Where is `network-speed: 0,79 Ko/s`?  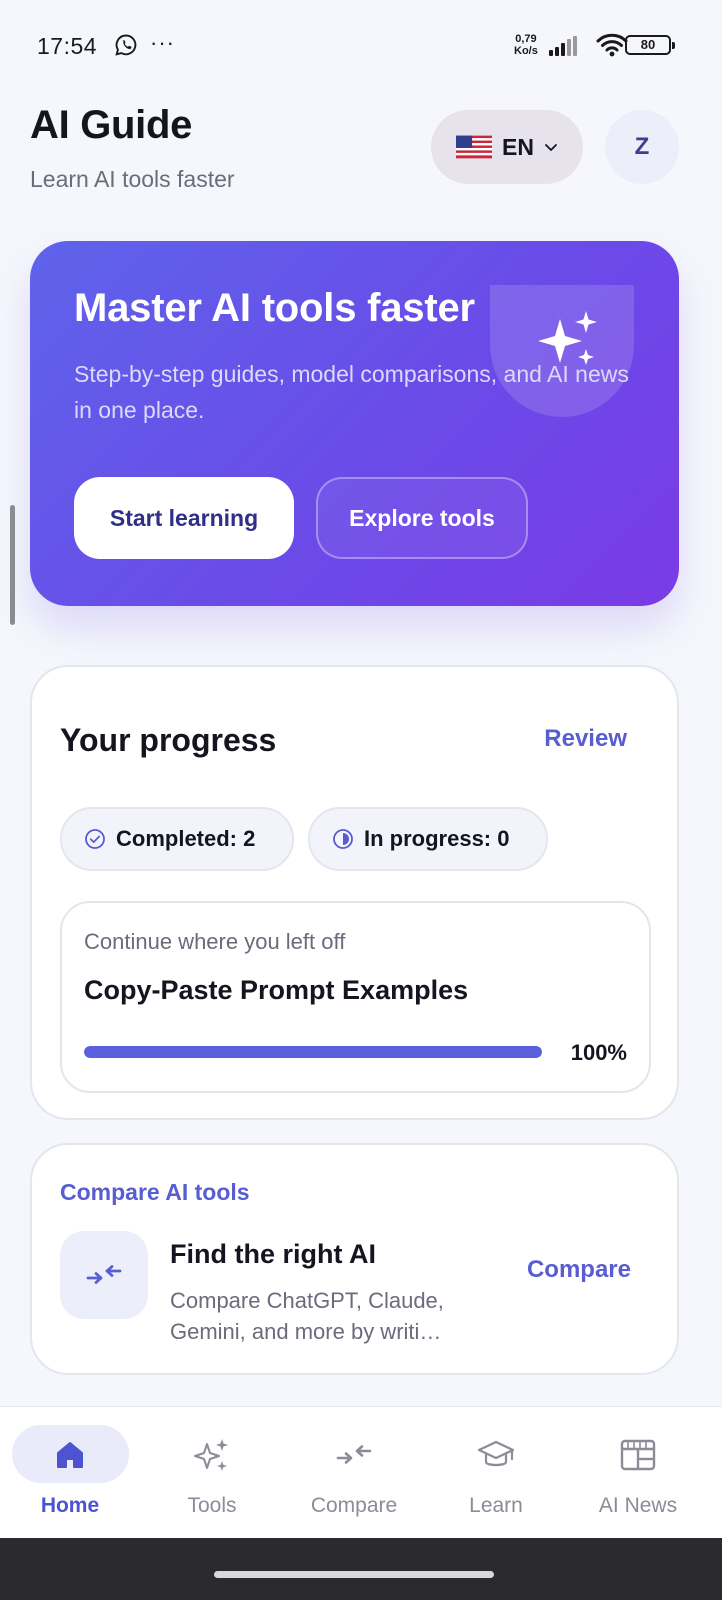
network-speed: 0,79 Ko/s is located at coordinates (526, 45).